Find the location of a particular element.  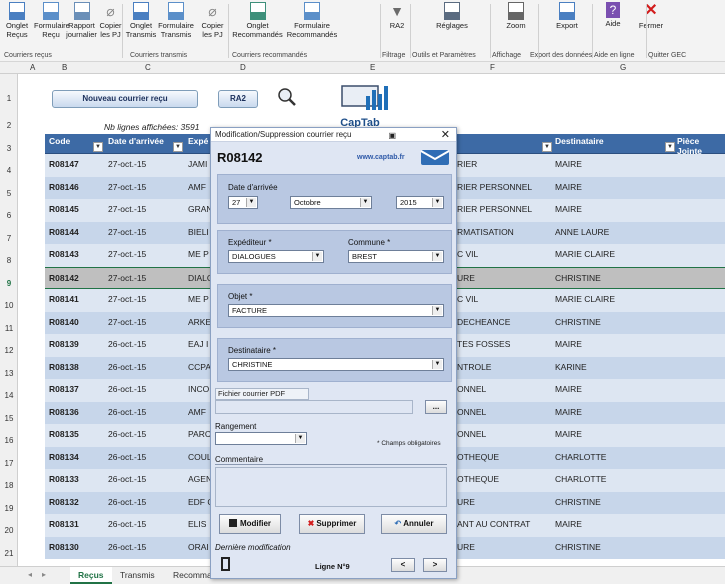

ribbon-button-clip-6: ⌀ Copier les PJ is located at coordinates (212, 20).